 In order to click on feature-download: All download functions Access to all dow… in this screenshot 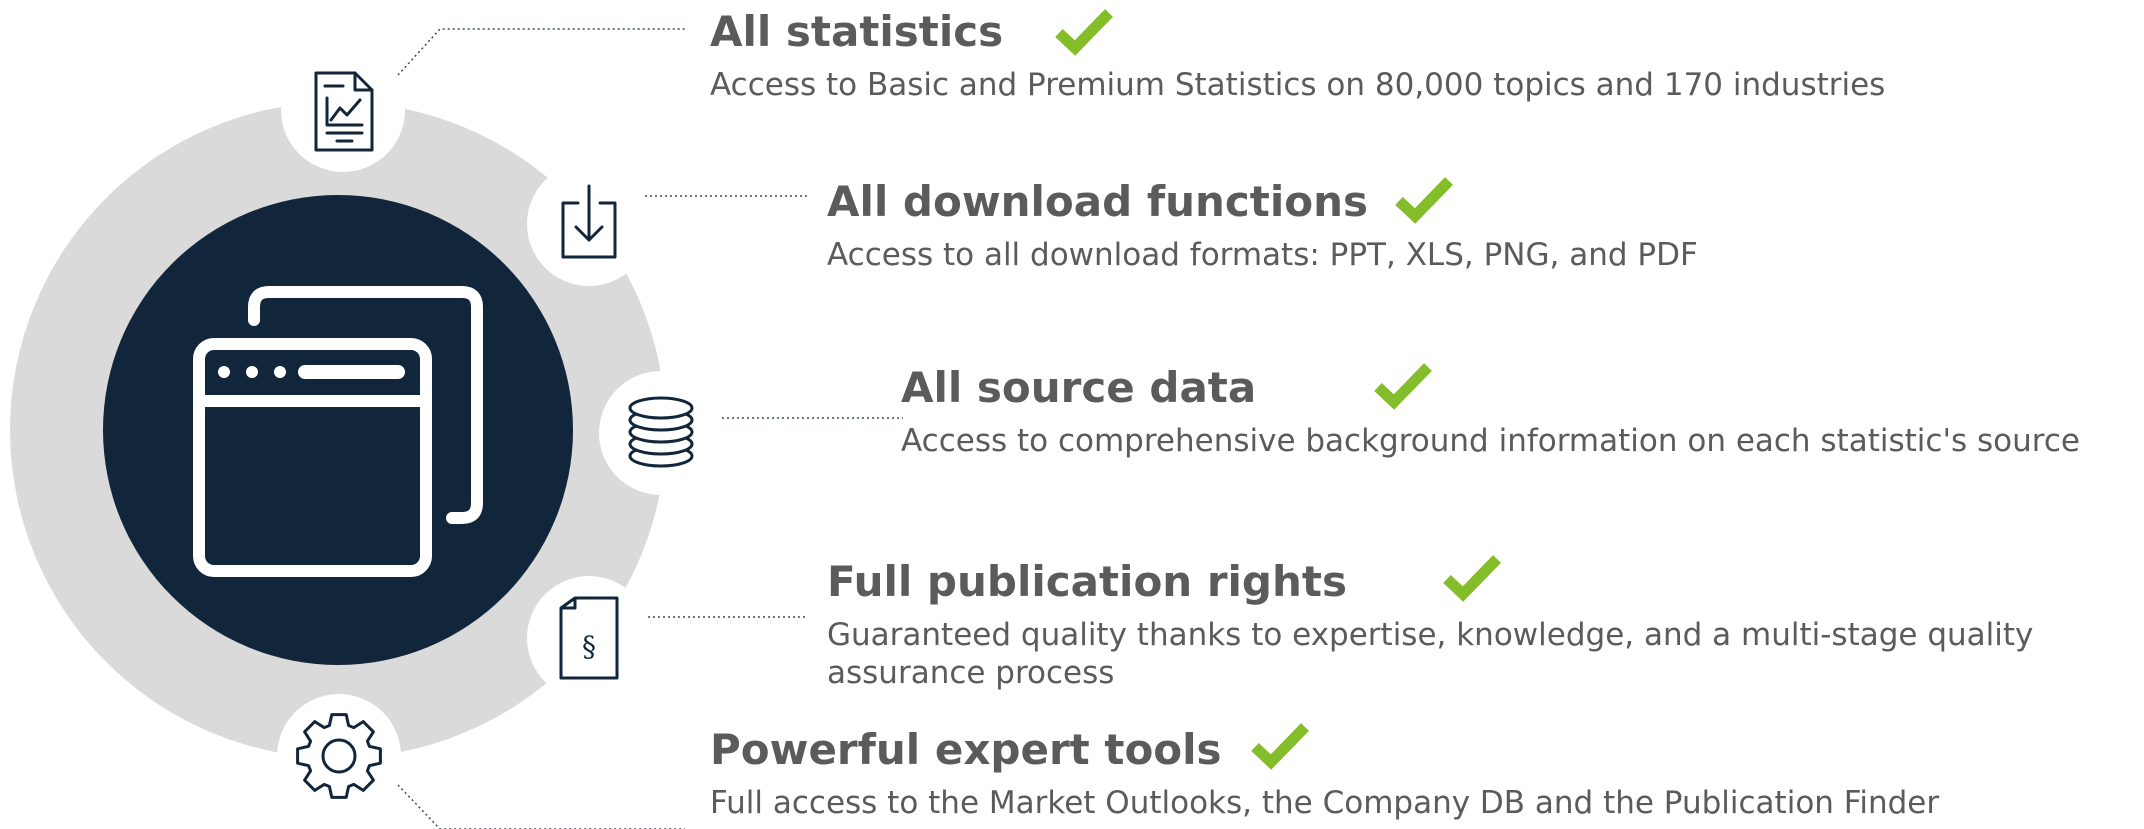, I will do `click(1485, 225)`.